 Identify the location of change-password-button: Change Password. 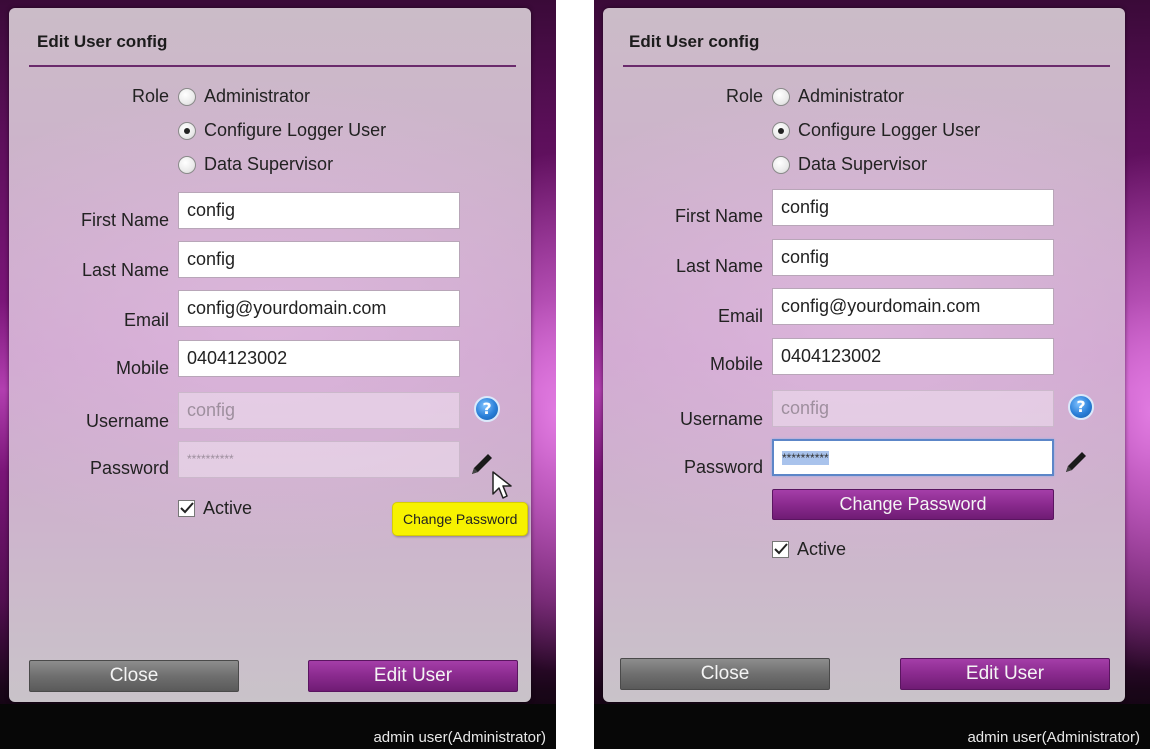
(913, 504).